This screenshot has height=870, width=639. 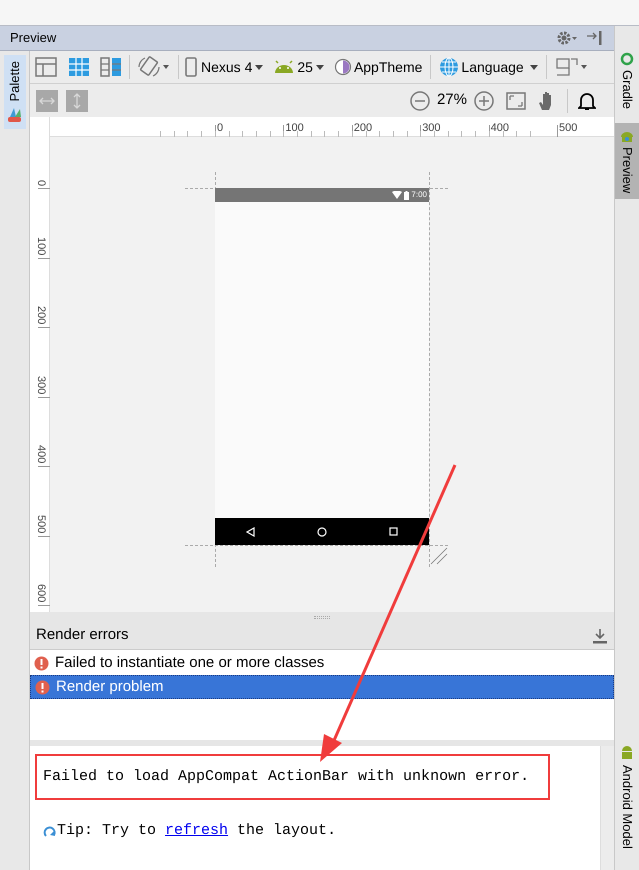 What do you see at coordinates (449, 67) in the screenshot?
I see `globe-icon` at bounding box center [449, 67].